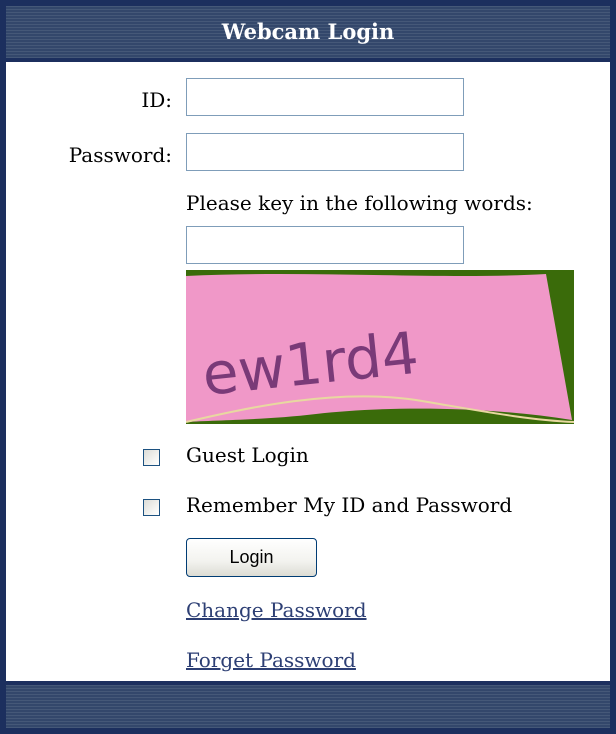 This screenshot has width=616, height=734. What do you see at coordinates (276, 610) in the screenshot?
I see `change-password-link: Change Password` at bounding box center [276, 610].